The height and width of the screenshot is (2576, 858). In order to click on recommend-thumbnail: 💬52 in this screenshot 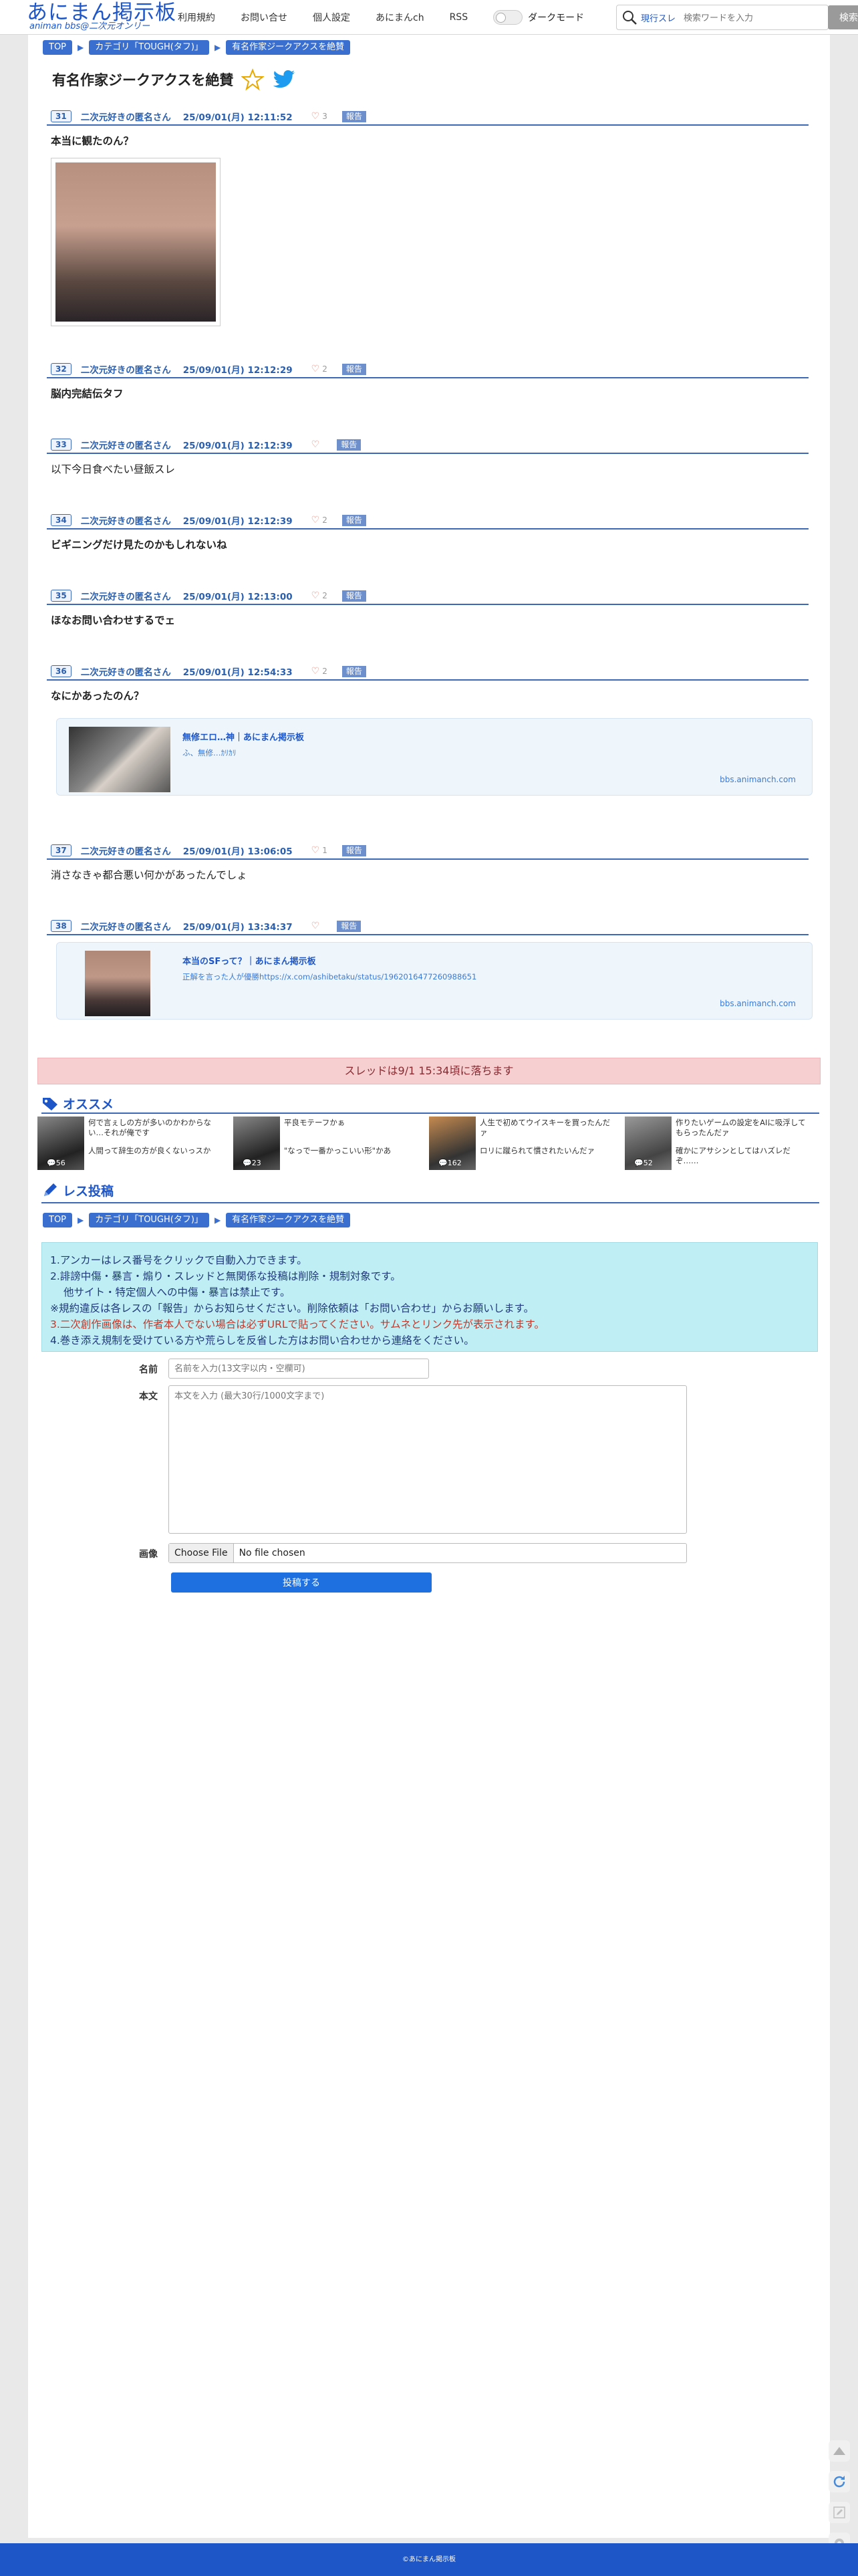, I will do `click(648, 1143)`.